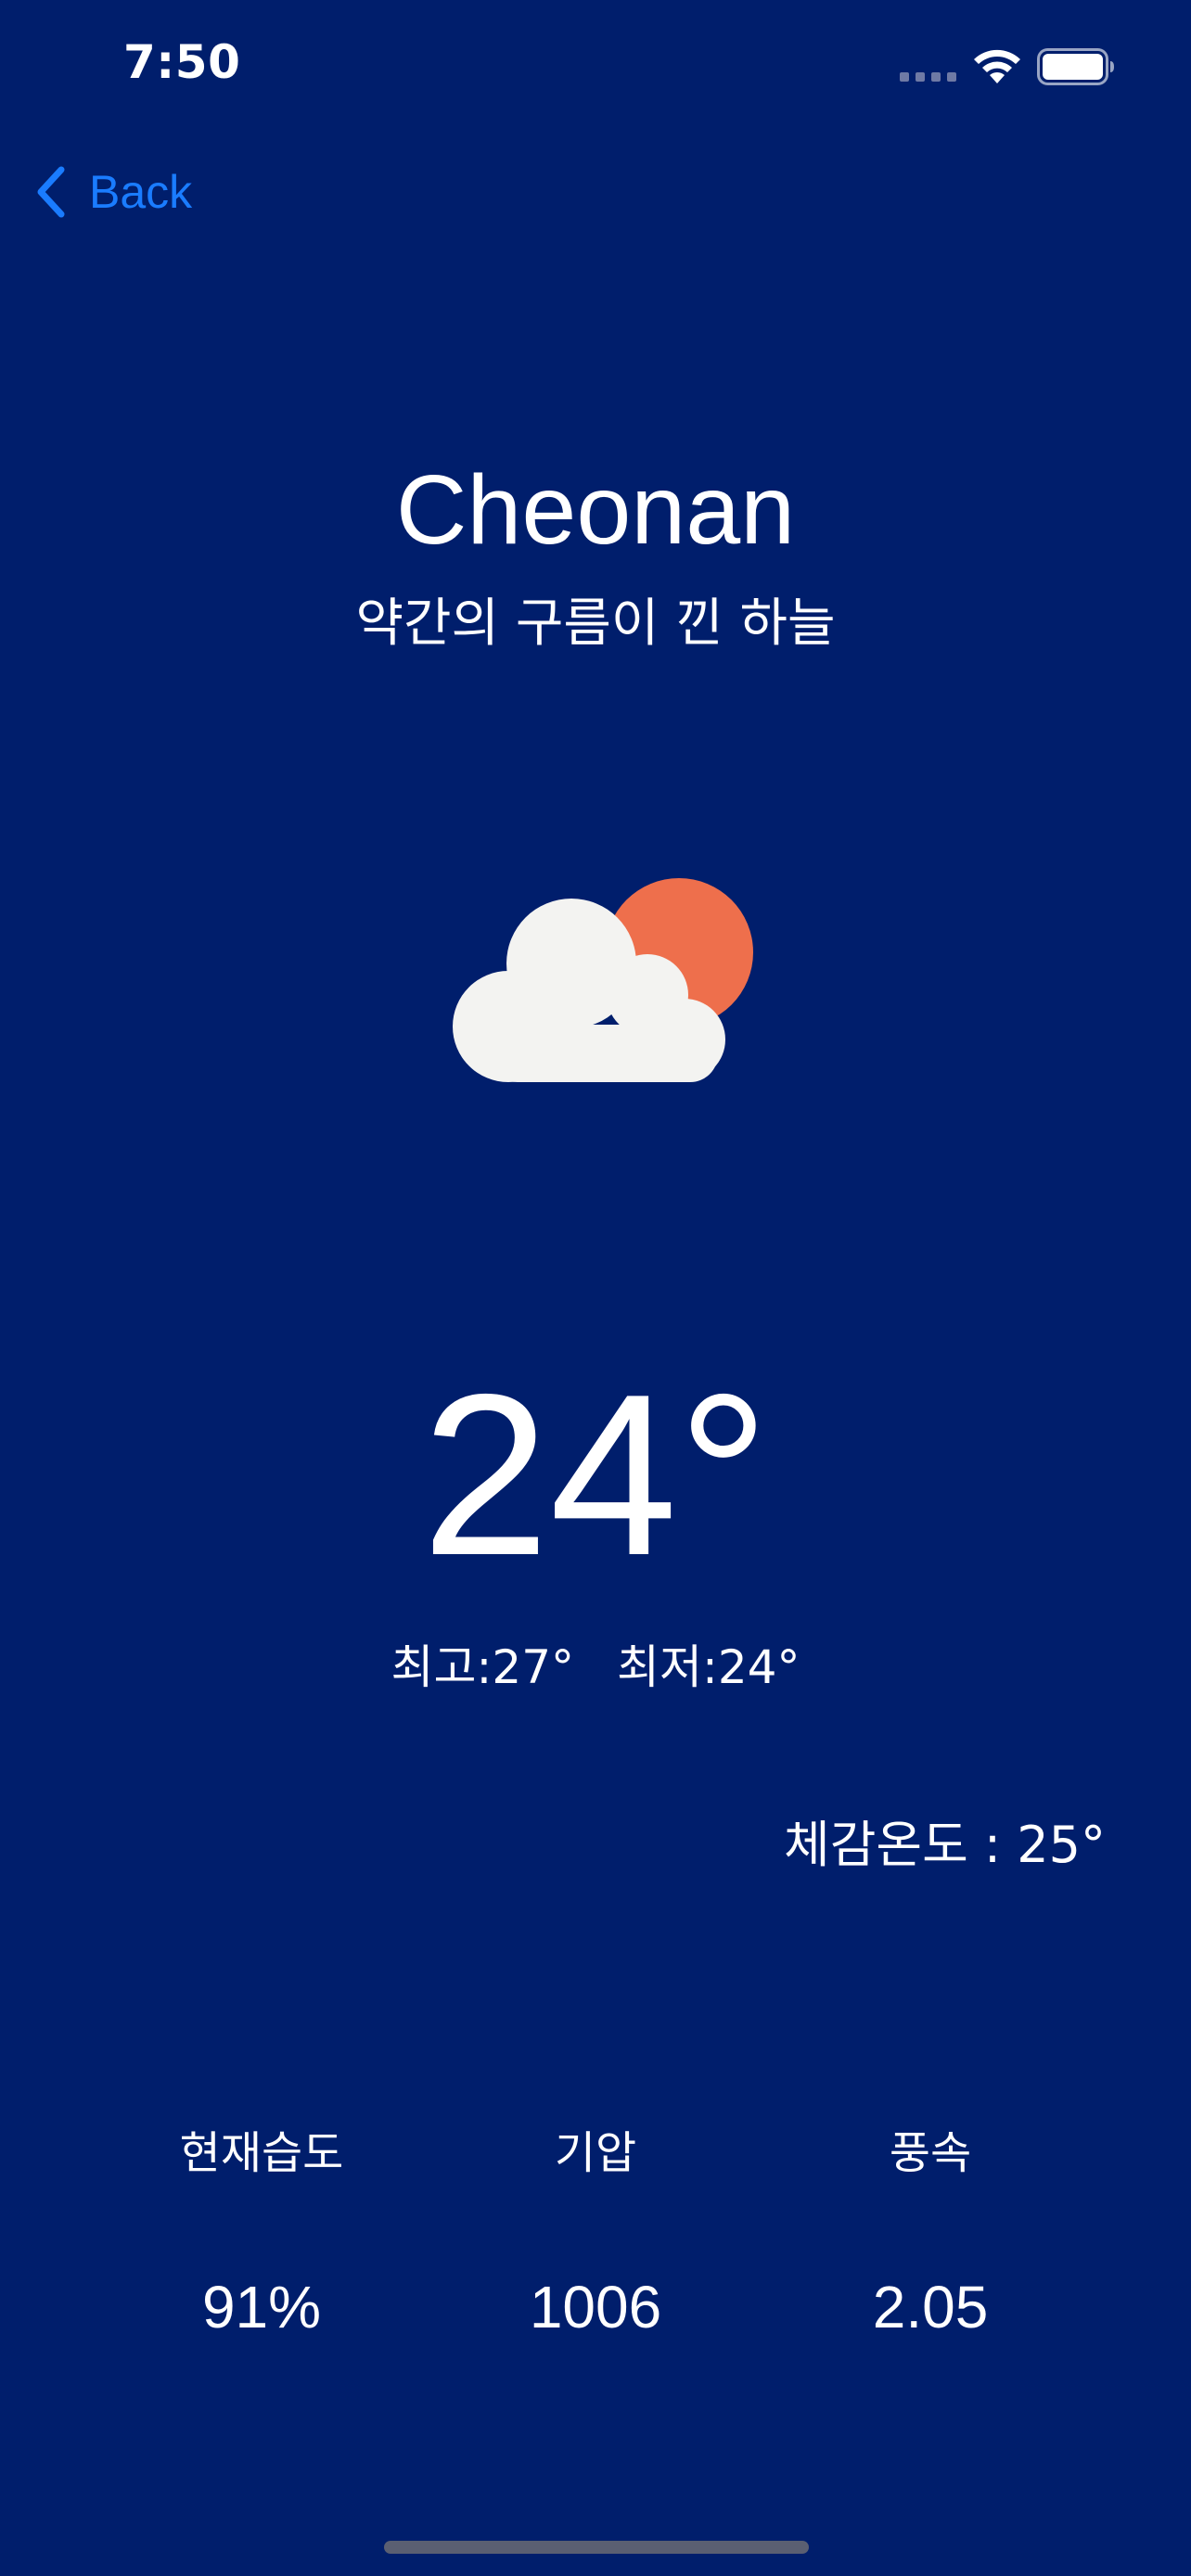  Describe the element at coordinates (595, 623) in the screenshot. I see `weather-description: 약간의 구름이 낀 하늘` at that location.